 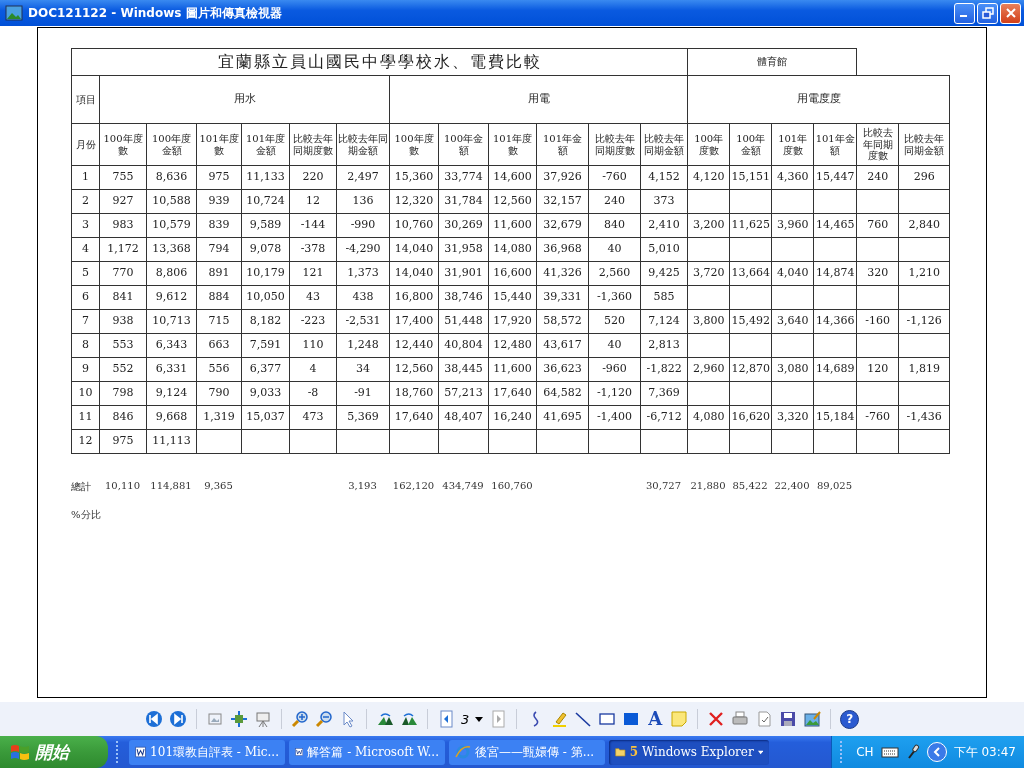 I want to click on column-header: 101年度金額, so click(x=265, y=144).